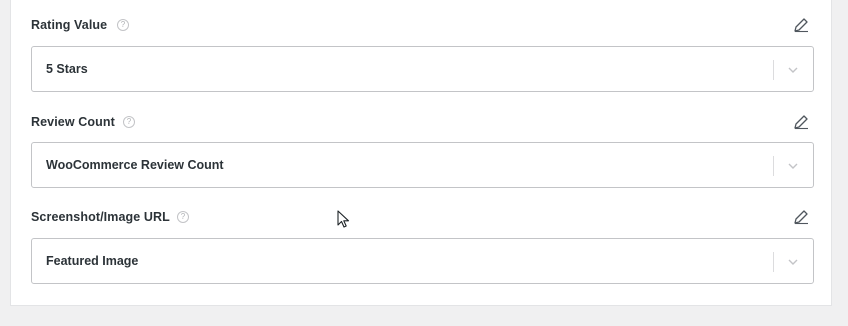 The height and width of the screenshot is (326, 848). What do you see at coordinates (92, 261) in the screenshot?
I see `select-value: Featured Image` at bounding box center [92, 261].